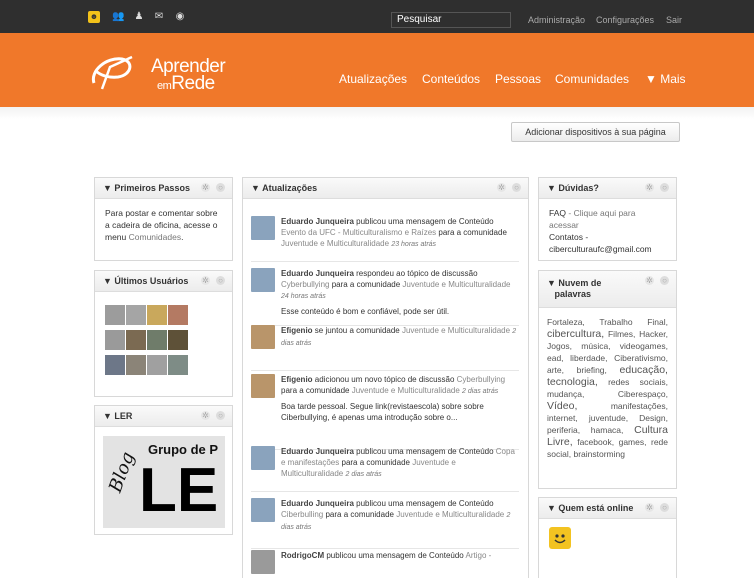 The width and height of the screenshot is (754, 578). What do you see at coordinates (674, 20) in the screenshot?
I see `logout-link: Sair` at bounding box center [674, 20].